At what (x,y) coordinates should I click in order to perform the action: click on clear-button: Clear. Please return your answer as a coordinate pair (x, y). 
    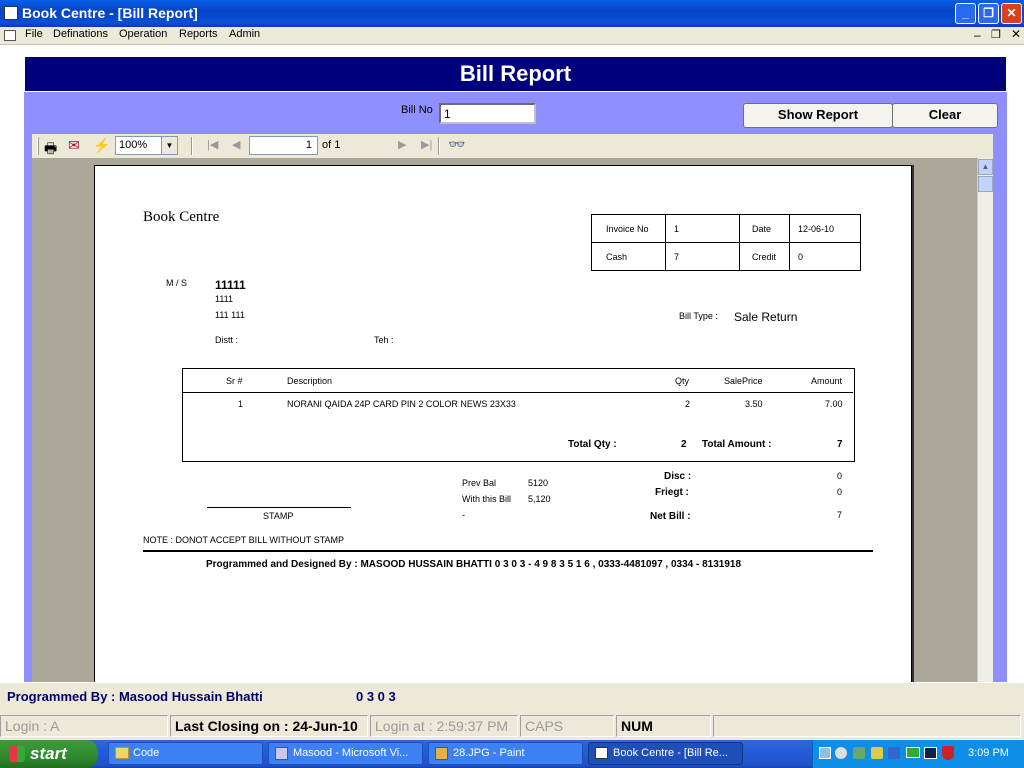
    Looking at the image, I should click on (945, 115).